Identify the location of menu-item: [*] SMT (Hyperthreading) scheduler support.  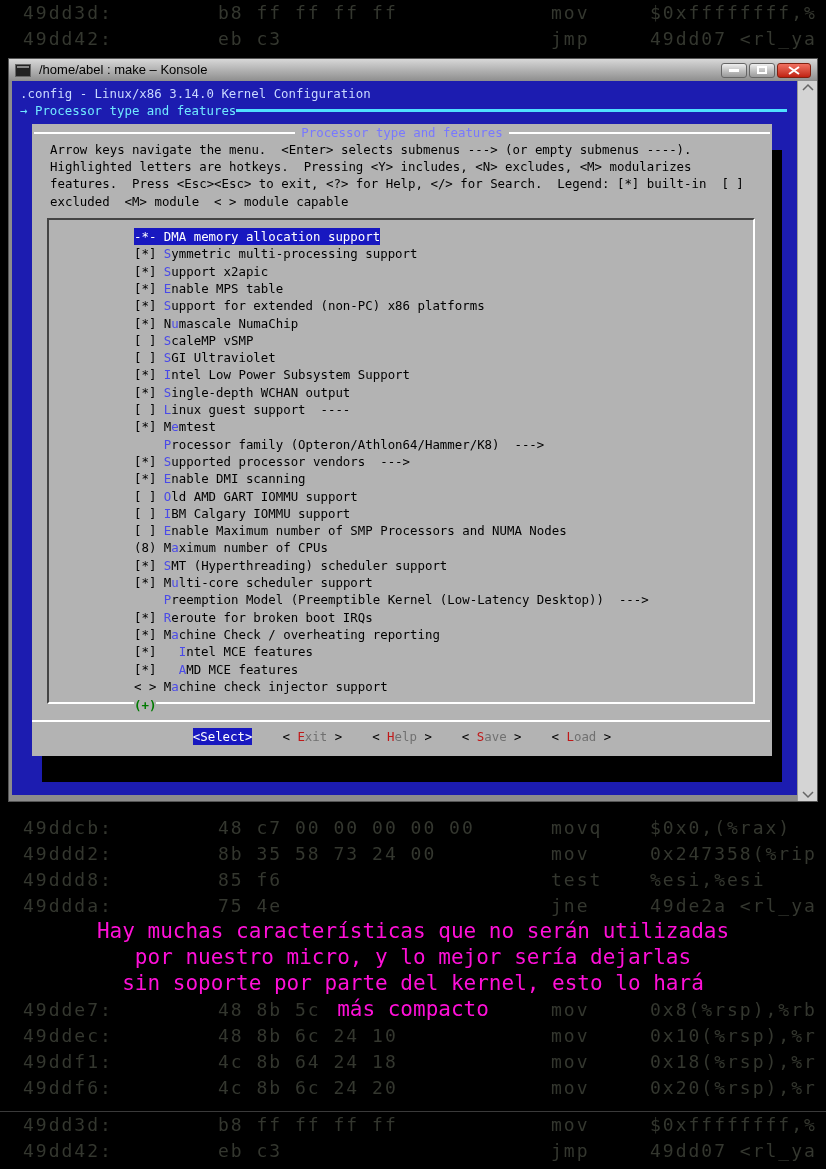
(291, 565).